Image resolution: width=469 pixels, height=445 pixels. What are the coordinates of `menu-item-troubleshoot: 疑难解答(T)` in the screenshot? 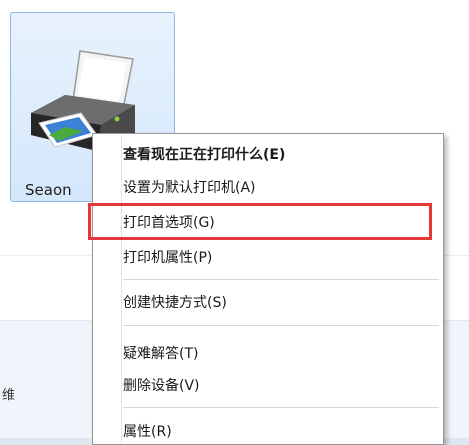 It's located at (160, 354).